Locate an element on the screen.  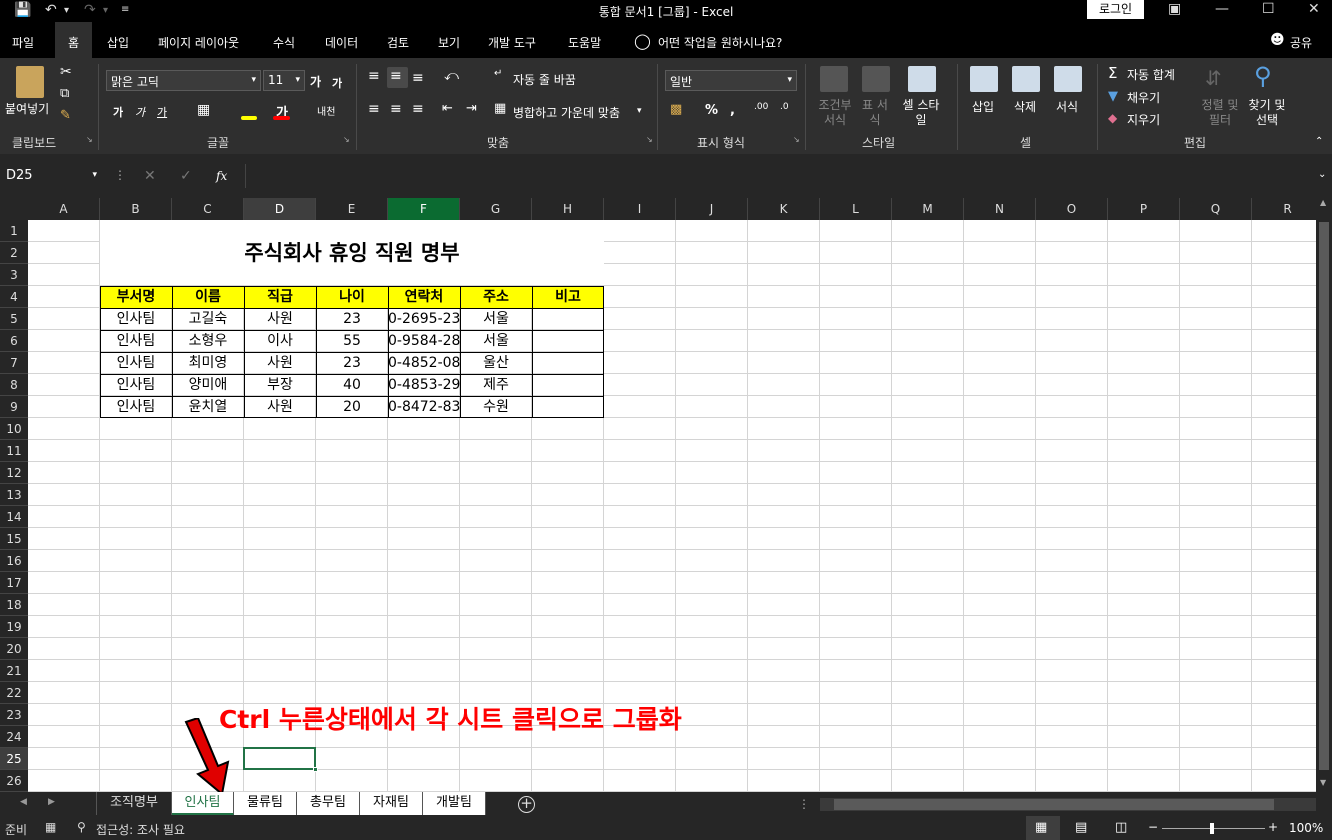
row-header-24: 24 is located at coordinates (14, 737).